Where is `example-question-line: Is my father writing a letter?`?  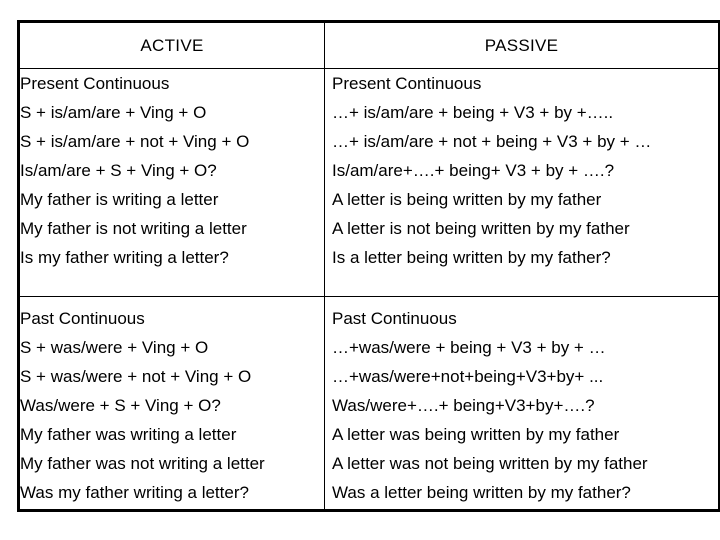
example-question-line: Is my father writing a letter? is located at coordinates (124, 257).